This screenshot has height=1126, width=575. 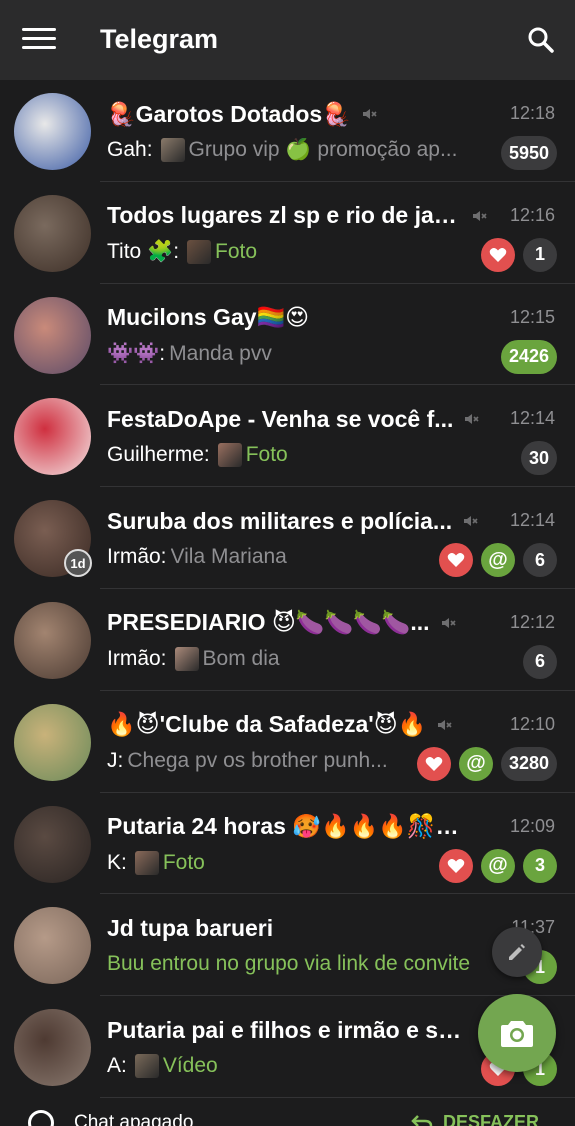 What do you see at coordinates (517, 952) in the screenshot?
I see `compose-button` at bounding box center [517, 952].